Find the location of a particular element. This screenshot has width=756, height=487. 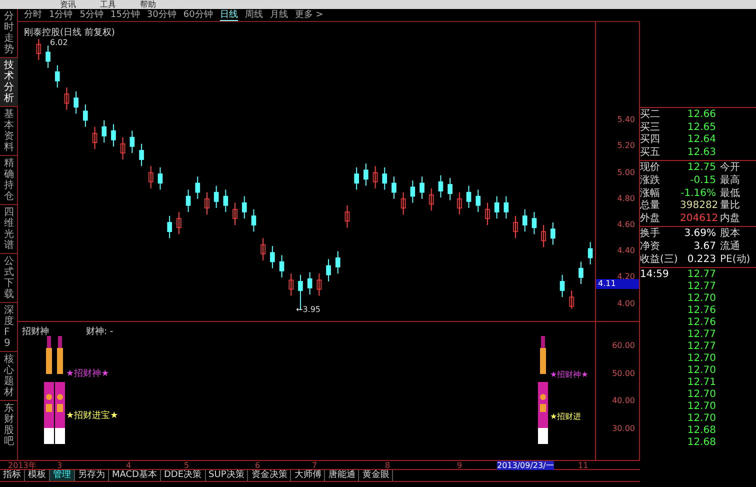

quote-value: 204612 is located at coordinates (700, 219).